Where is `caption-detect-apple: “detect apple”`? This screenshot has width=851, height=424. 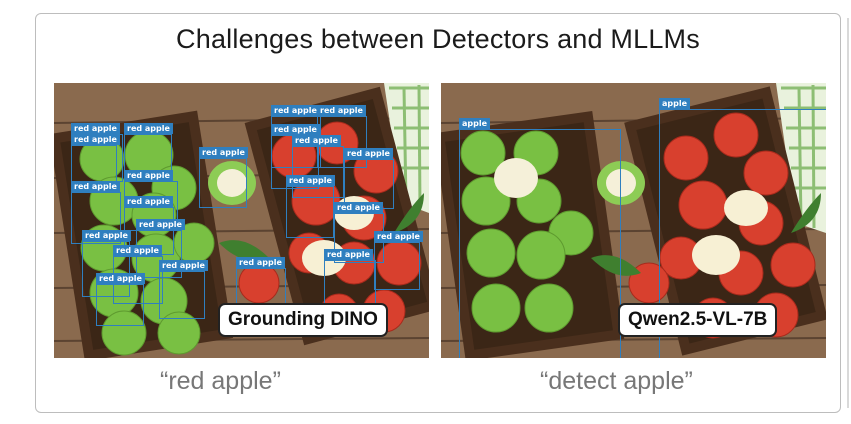 caption-detect-apple: “detect apple” is located at coordinates (616, 381).